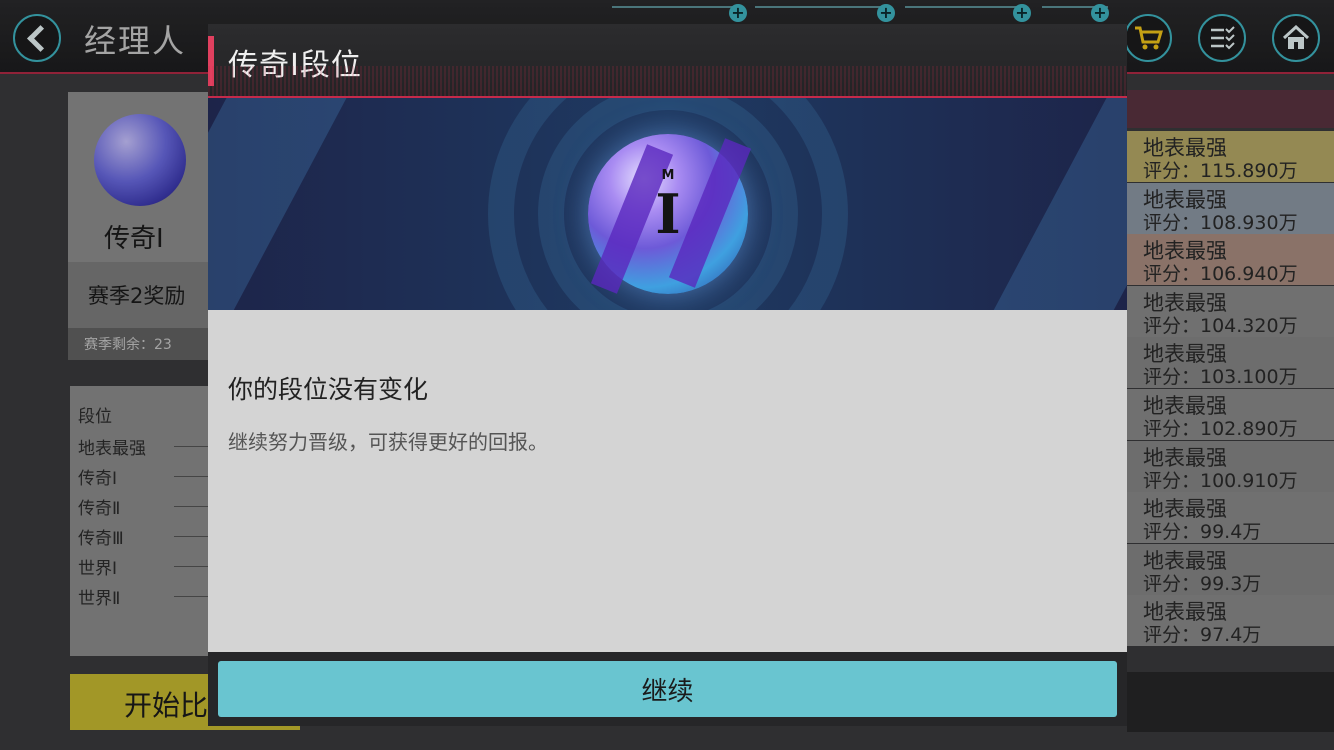 This screenshot has width=1334, height=750. Describe the element at coordinates (668, 175) in the screenshot. I see `badge-mark: M` at that location.